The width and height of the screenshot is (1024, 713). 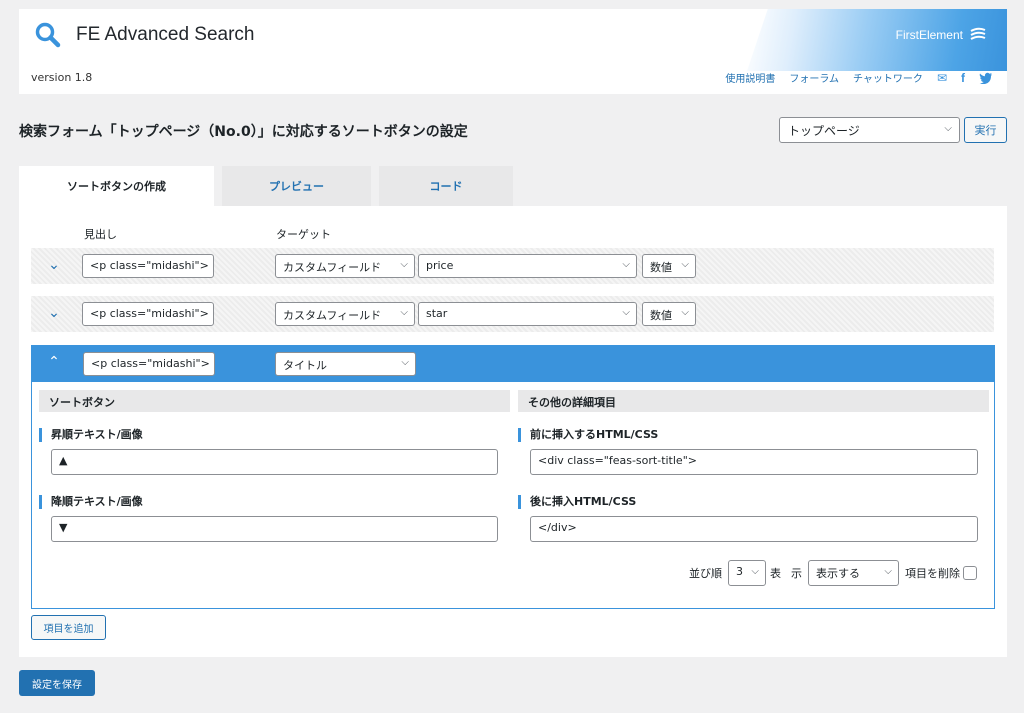 What do you see at coordinates (100, 234) in the screenshot?
I see `column-heading-label: 見出し` at bounding box center [100, 234].